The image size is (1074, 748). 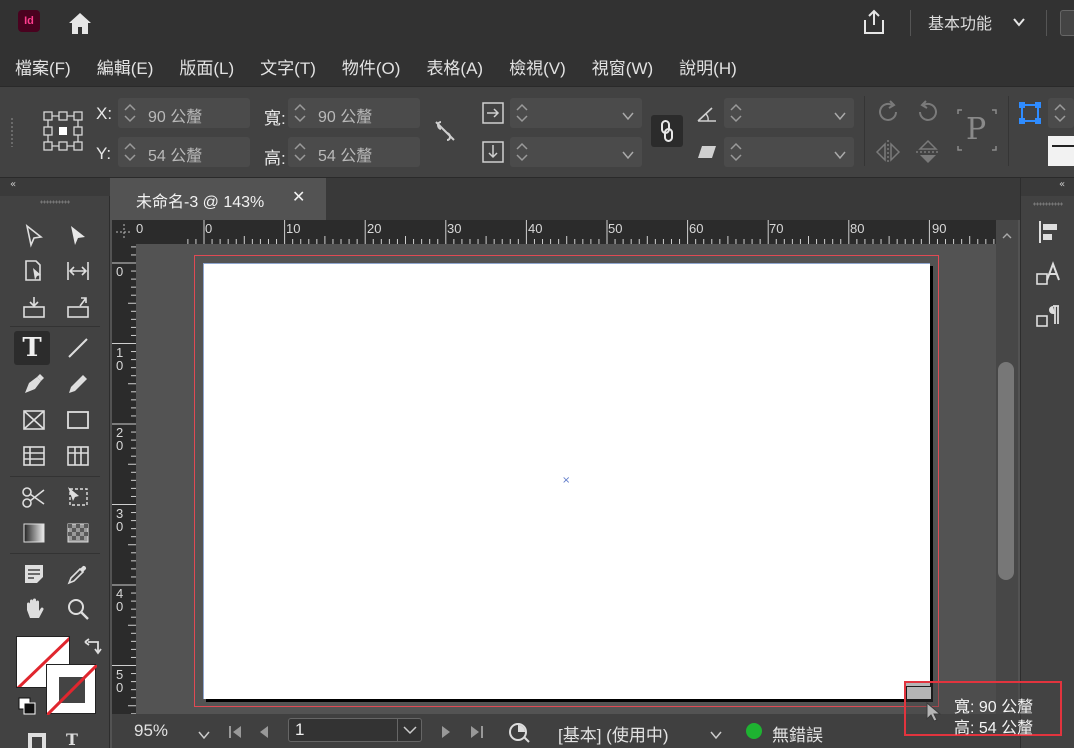 I want to click on horizontal-ruler: 0 0 10 20 30 40 50 60 70 80 90, so click(x=566, y=232).